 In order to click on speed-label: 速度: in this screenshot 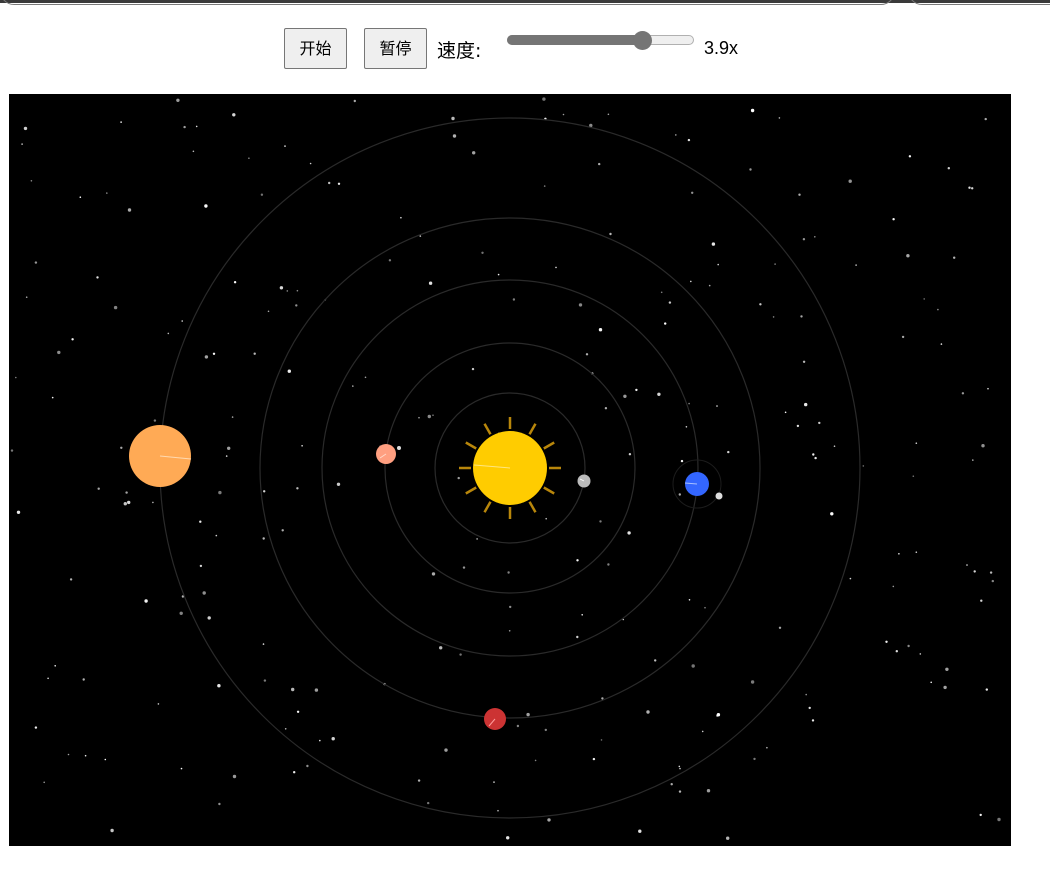, I will do `click(459, 51)`.